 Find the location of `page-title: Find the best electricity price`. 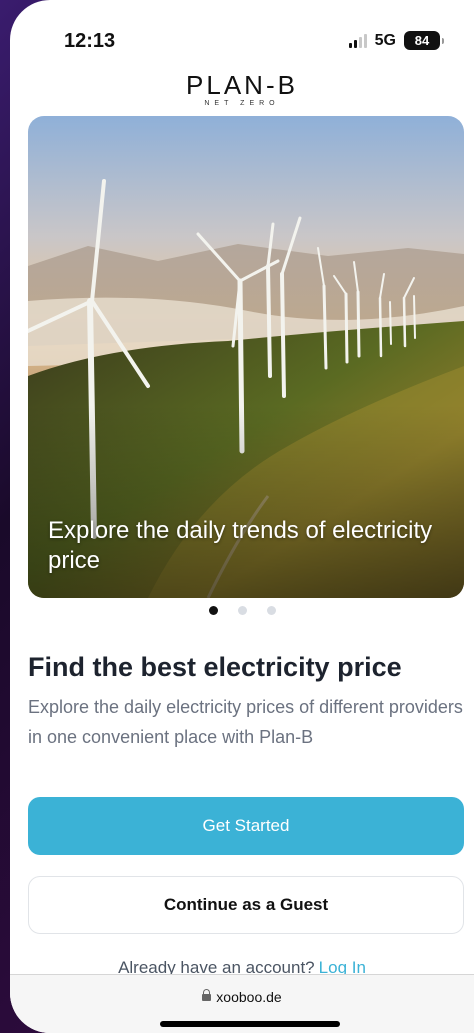

page-title: Find the best electricity price is located at coordinates (215, 667).